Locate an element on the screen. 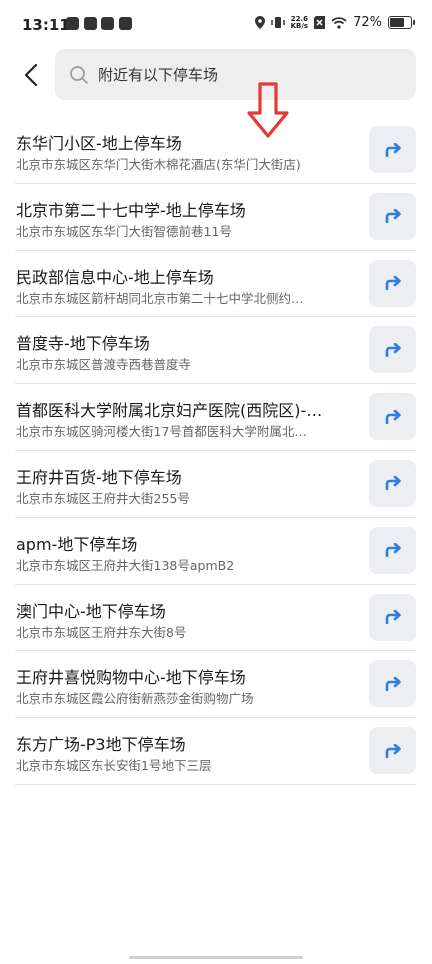 The height and width of the screenshot is (964, 432). wifi-icon is located at coordinates (339, 22).